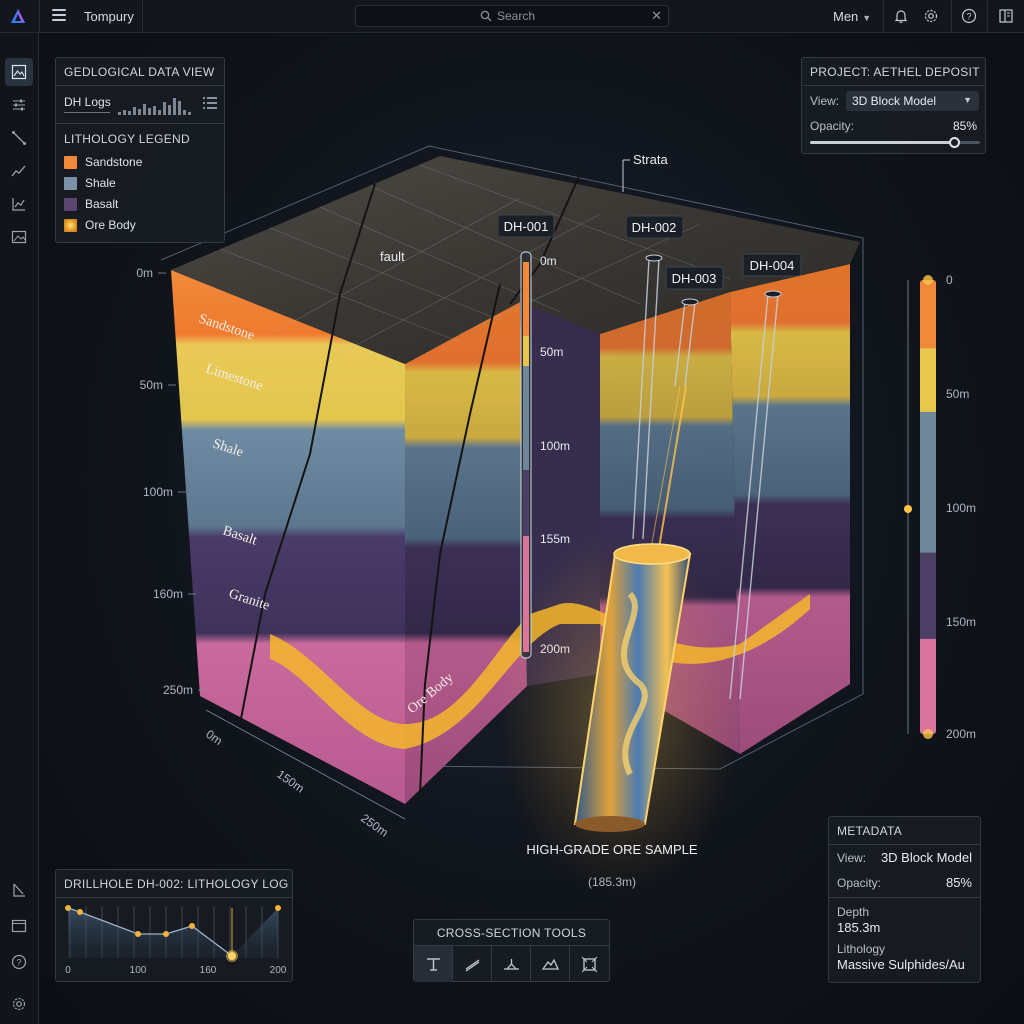 The height and width of the screenshot is (1024, 1024). What do you see at coordinates (901, 16) in the screenshot?
I see `bell-icon` at bounding box center [901, 16].